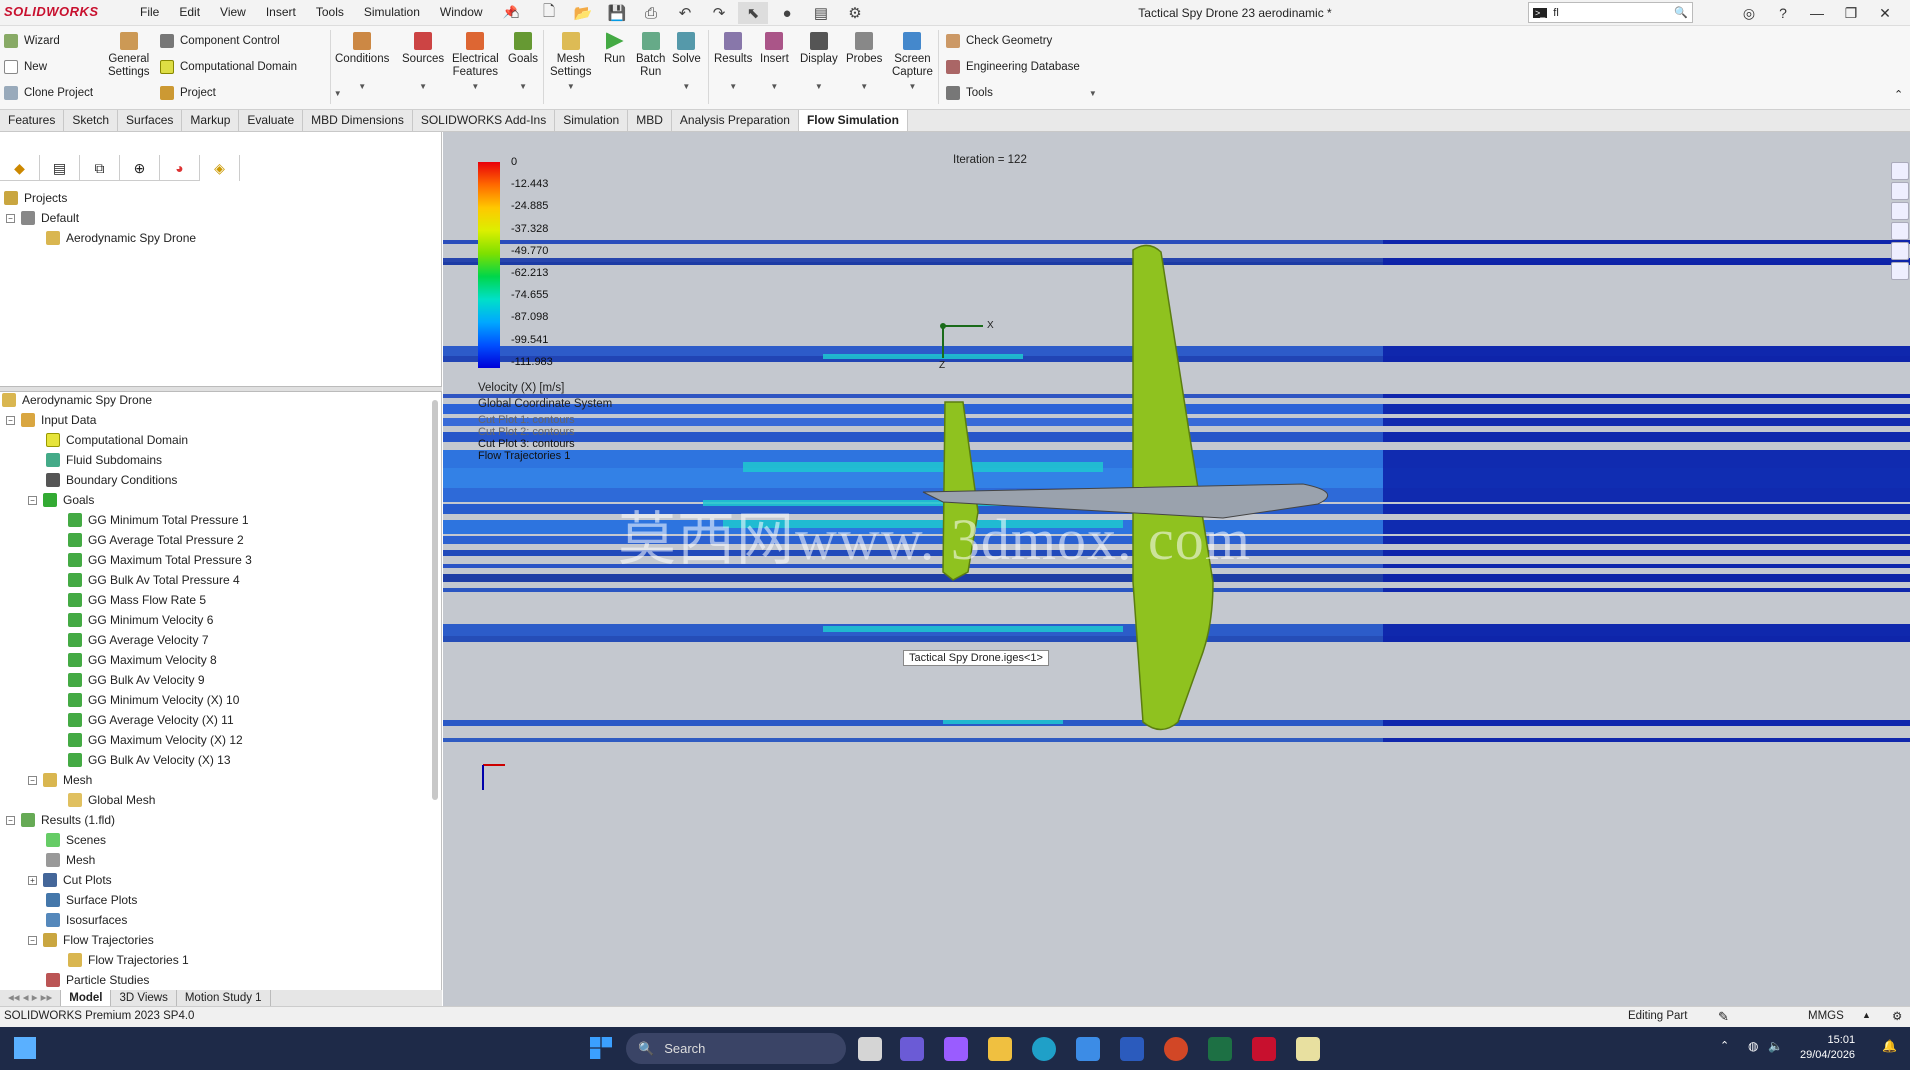 Image resolution: width=1910 pixels, height=1070 pixels. Describe the element at coordinates (1000, 1049) in the screenshot. I see `file-explorer-icon` at that location.